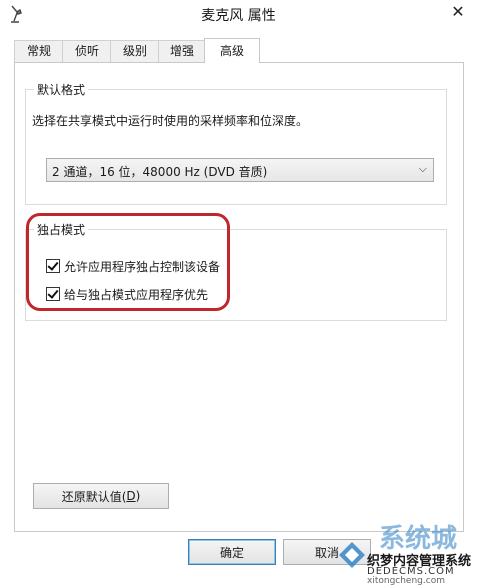  What do you see at coordinates (136, 294) in the screenshot?
I see `exclusive-priority-label: 给与独占模式应用程序优先` at bounding box center [136, 294].